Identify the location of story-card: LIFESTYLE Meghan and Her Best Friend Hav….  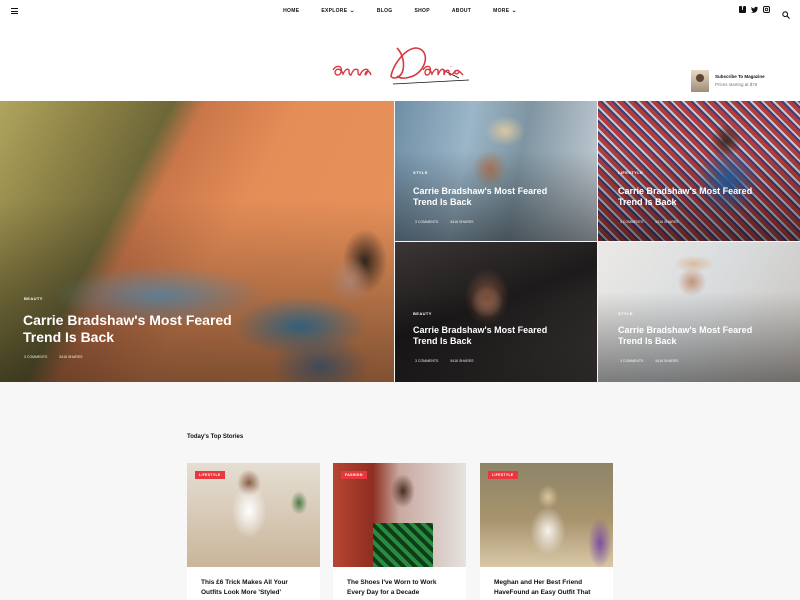
(546, 531).